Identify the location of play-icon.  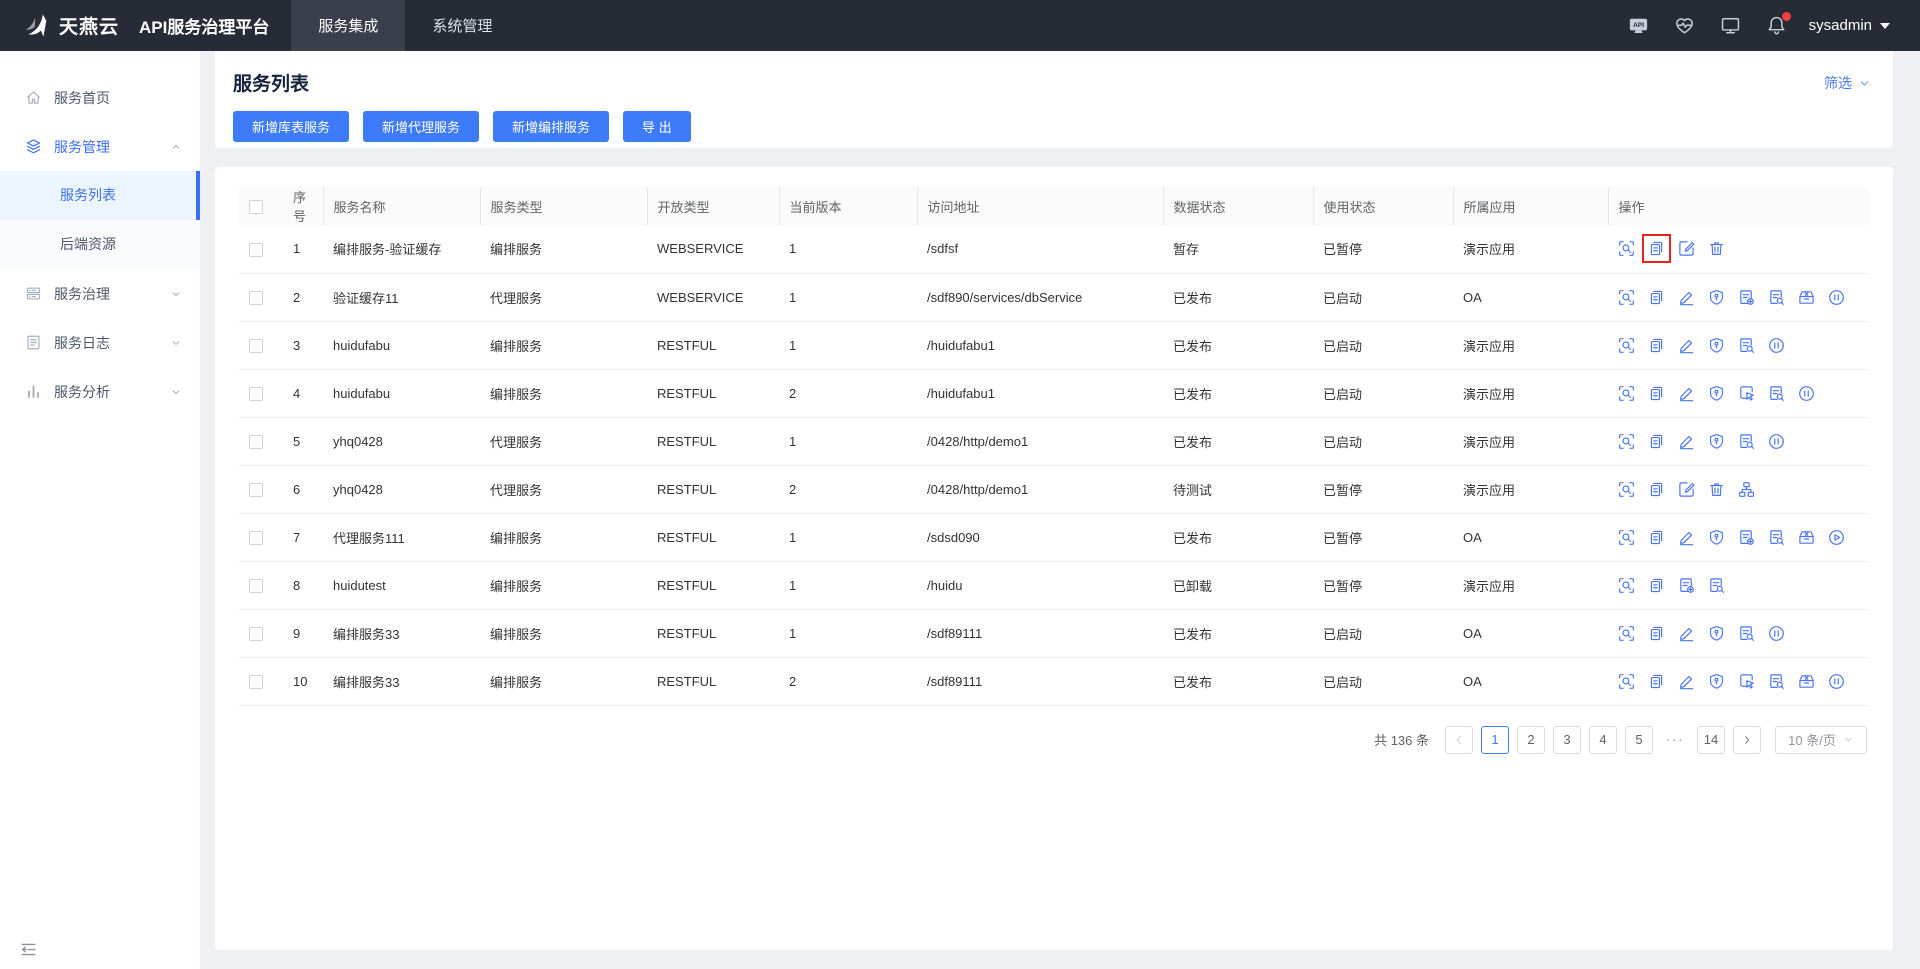
(1836, 537).